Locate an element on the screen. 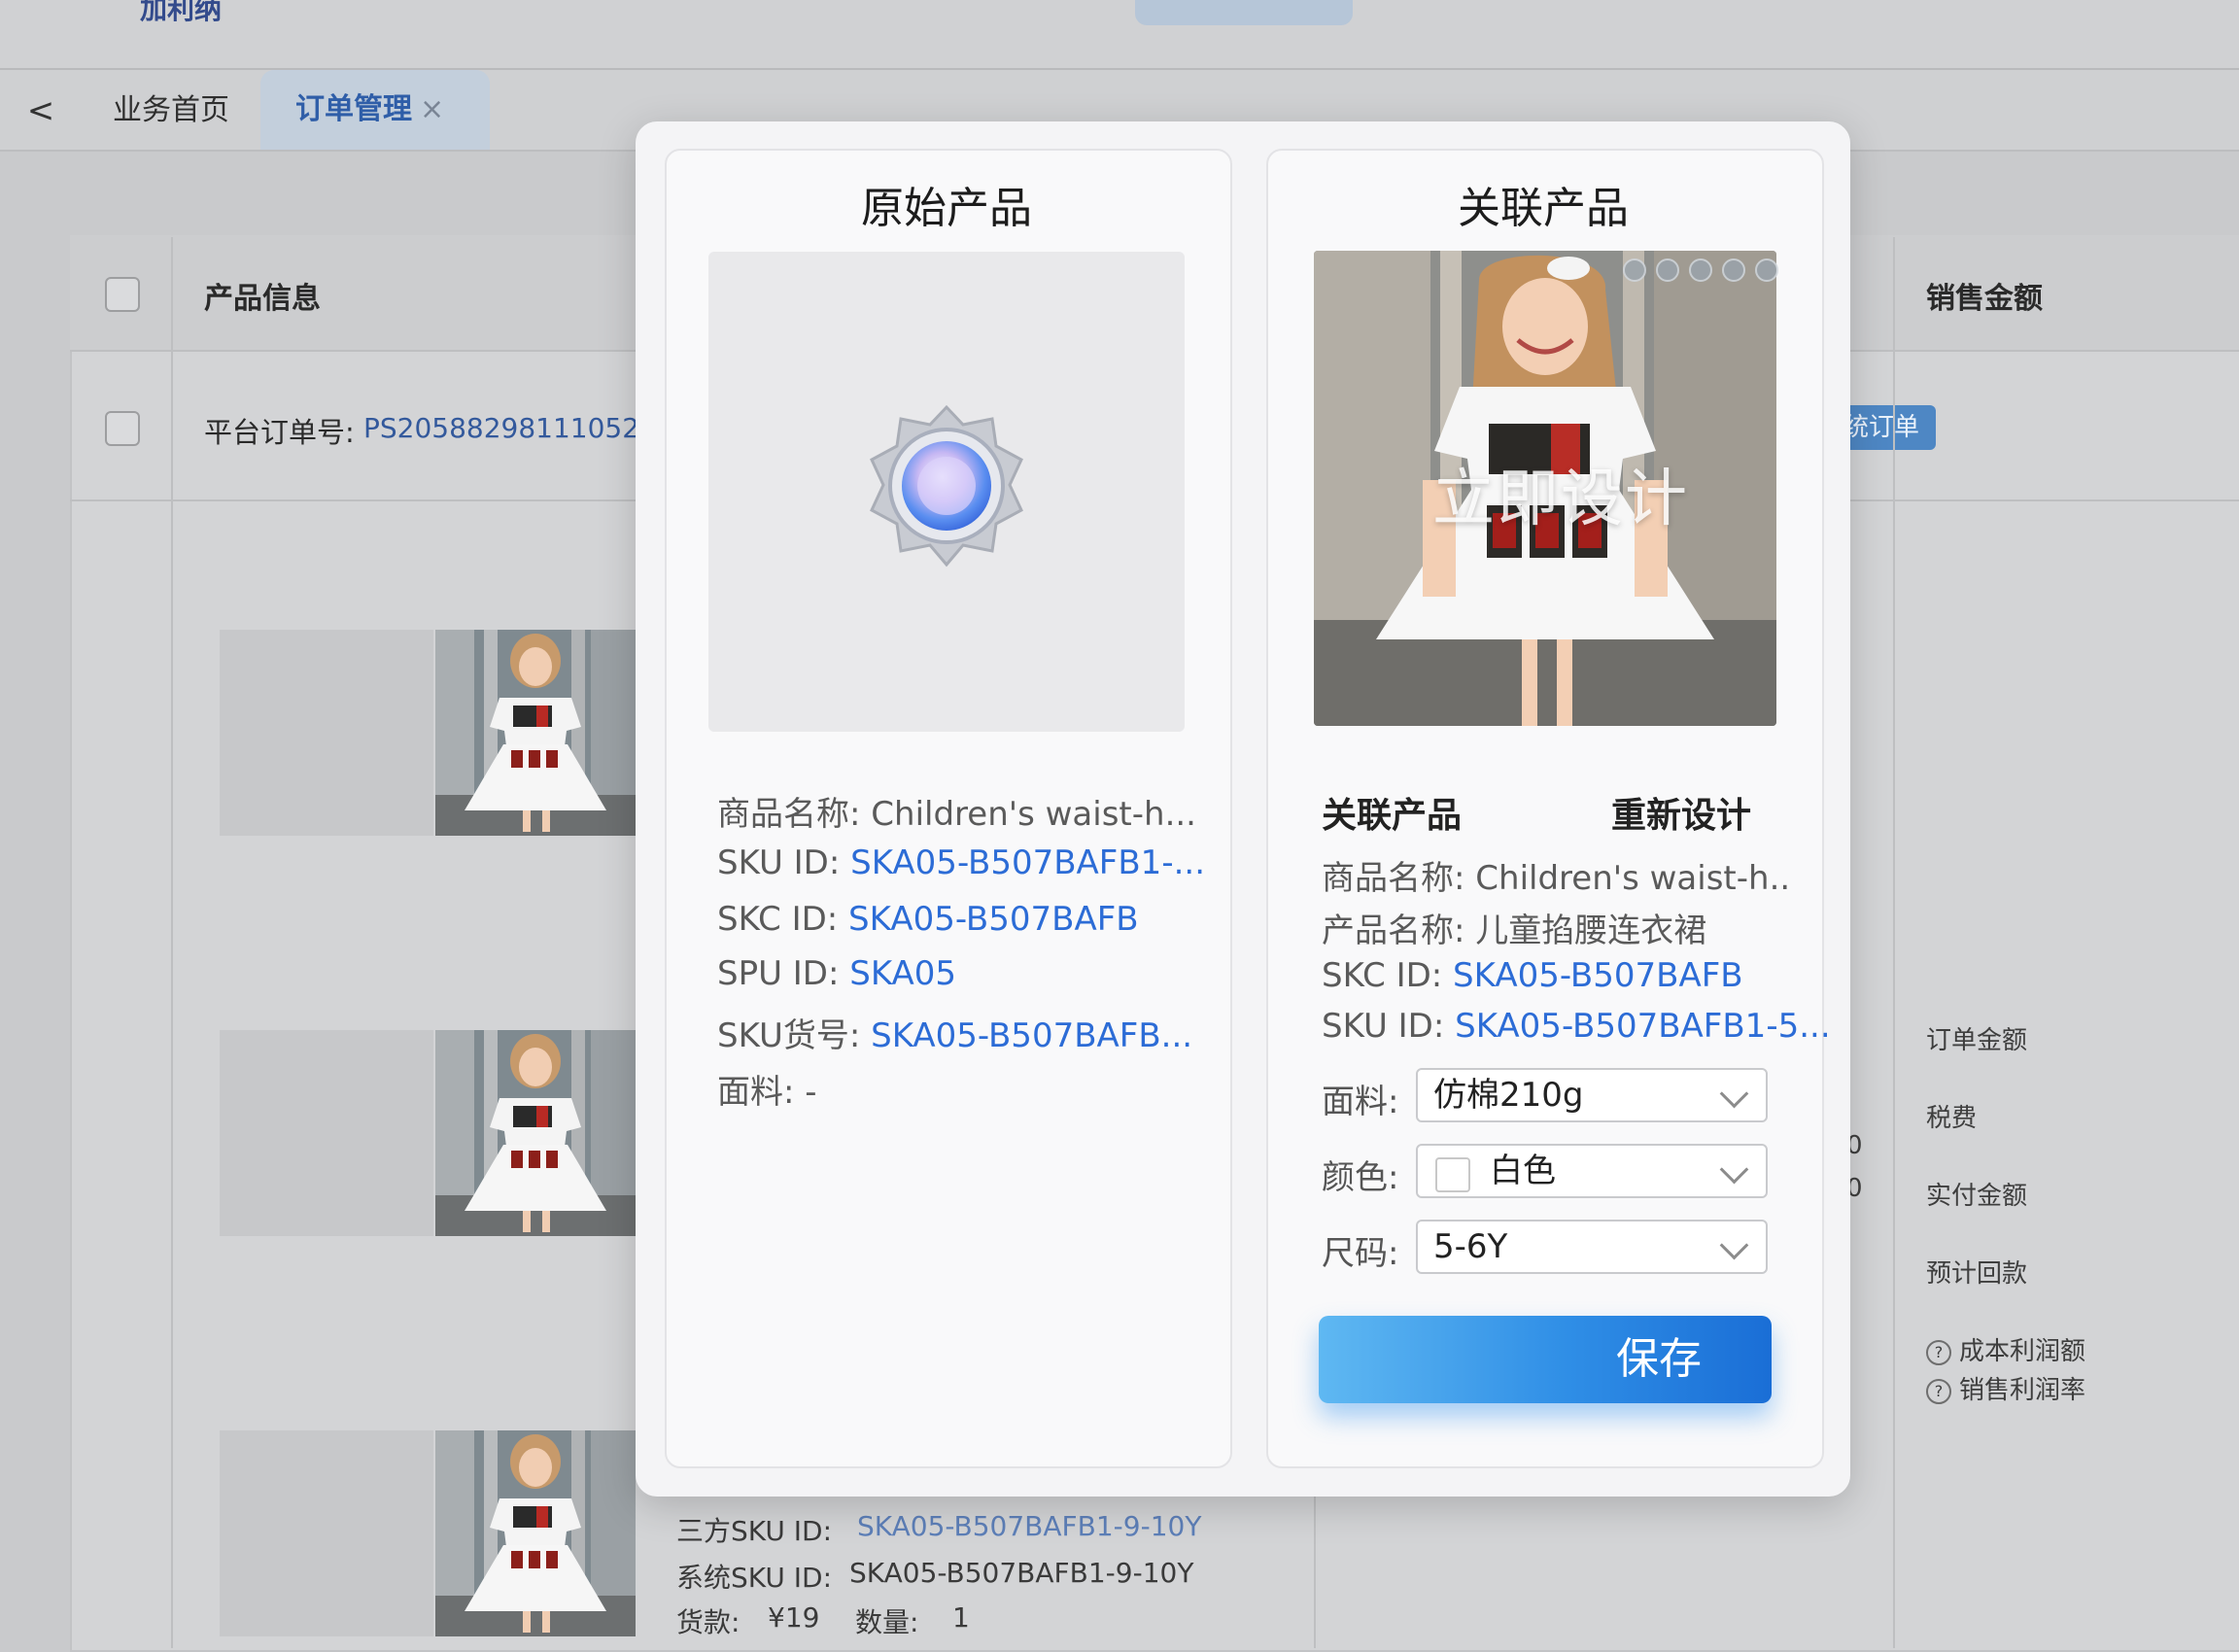 The height and width of the screenshot is (1652, 2239). original-product-title: 原始产品 is located at coordinates (946, 209).